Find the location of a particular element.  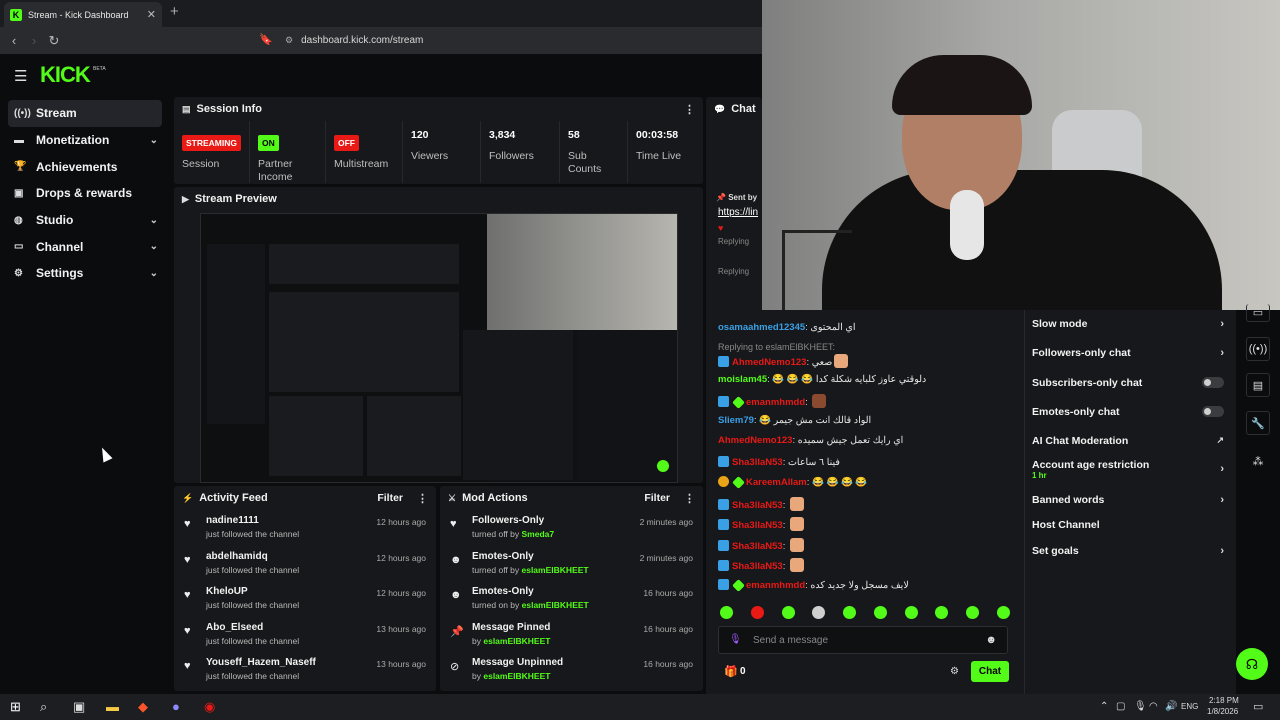

menu-item-emotes-only: Emotes-only chat is located at coordinates (1131, 412).